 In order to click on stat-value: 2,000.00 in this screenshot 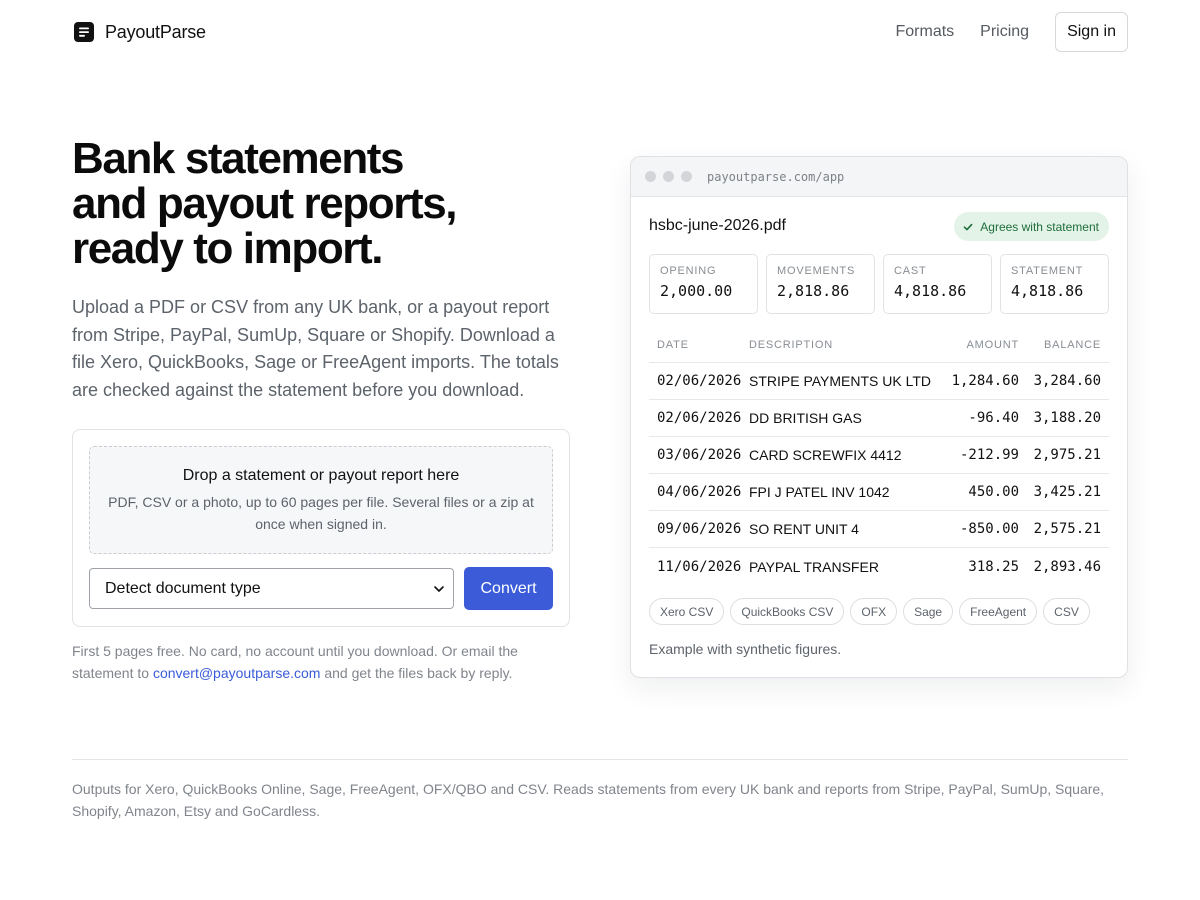, I will do `click(696, 291)`.